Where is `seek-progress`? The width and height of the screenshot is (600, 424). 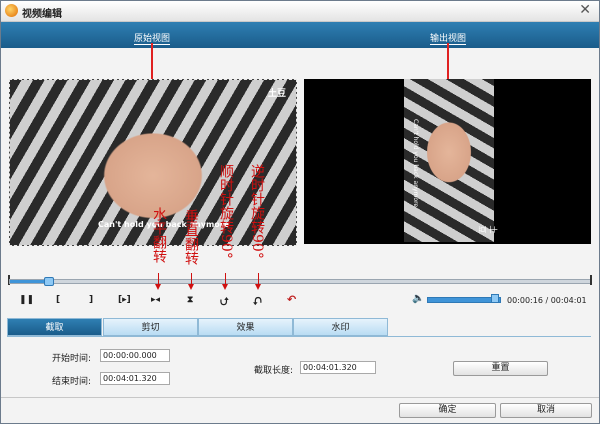 seek-progress is located at coordinates (29, 281).